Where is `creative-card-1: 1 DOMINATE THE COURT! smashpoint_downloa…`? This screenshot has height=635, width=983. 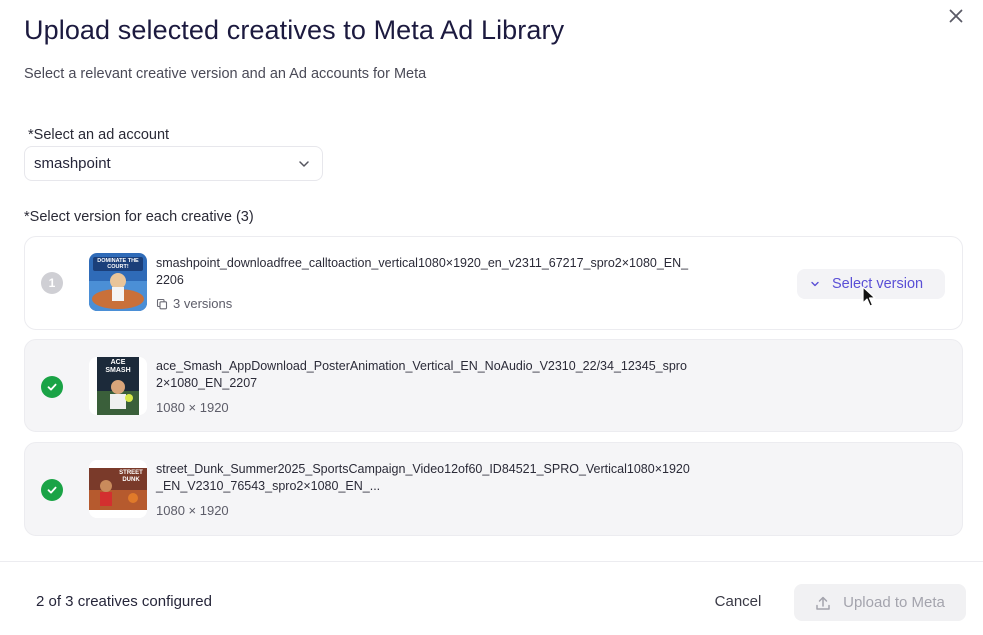
creative-card-1: 1 DOMINATE THE COURT! smashpoint_downloa… is located at coordinates (493, 283).